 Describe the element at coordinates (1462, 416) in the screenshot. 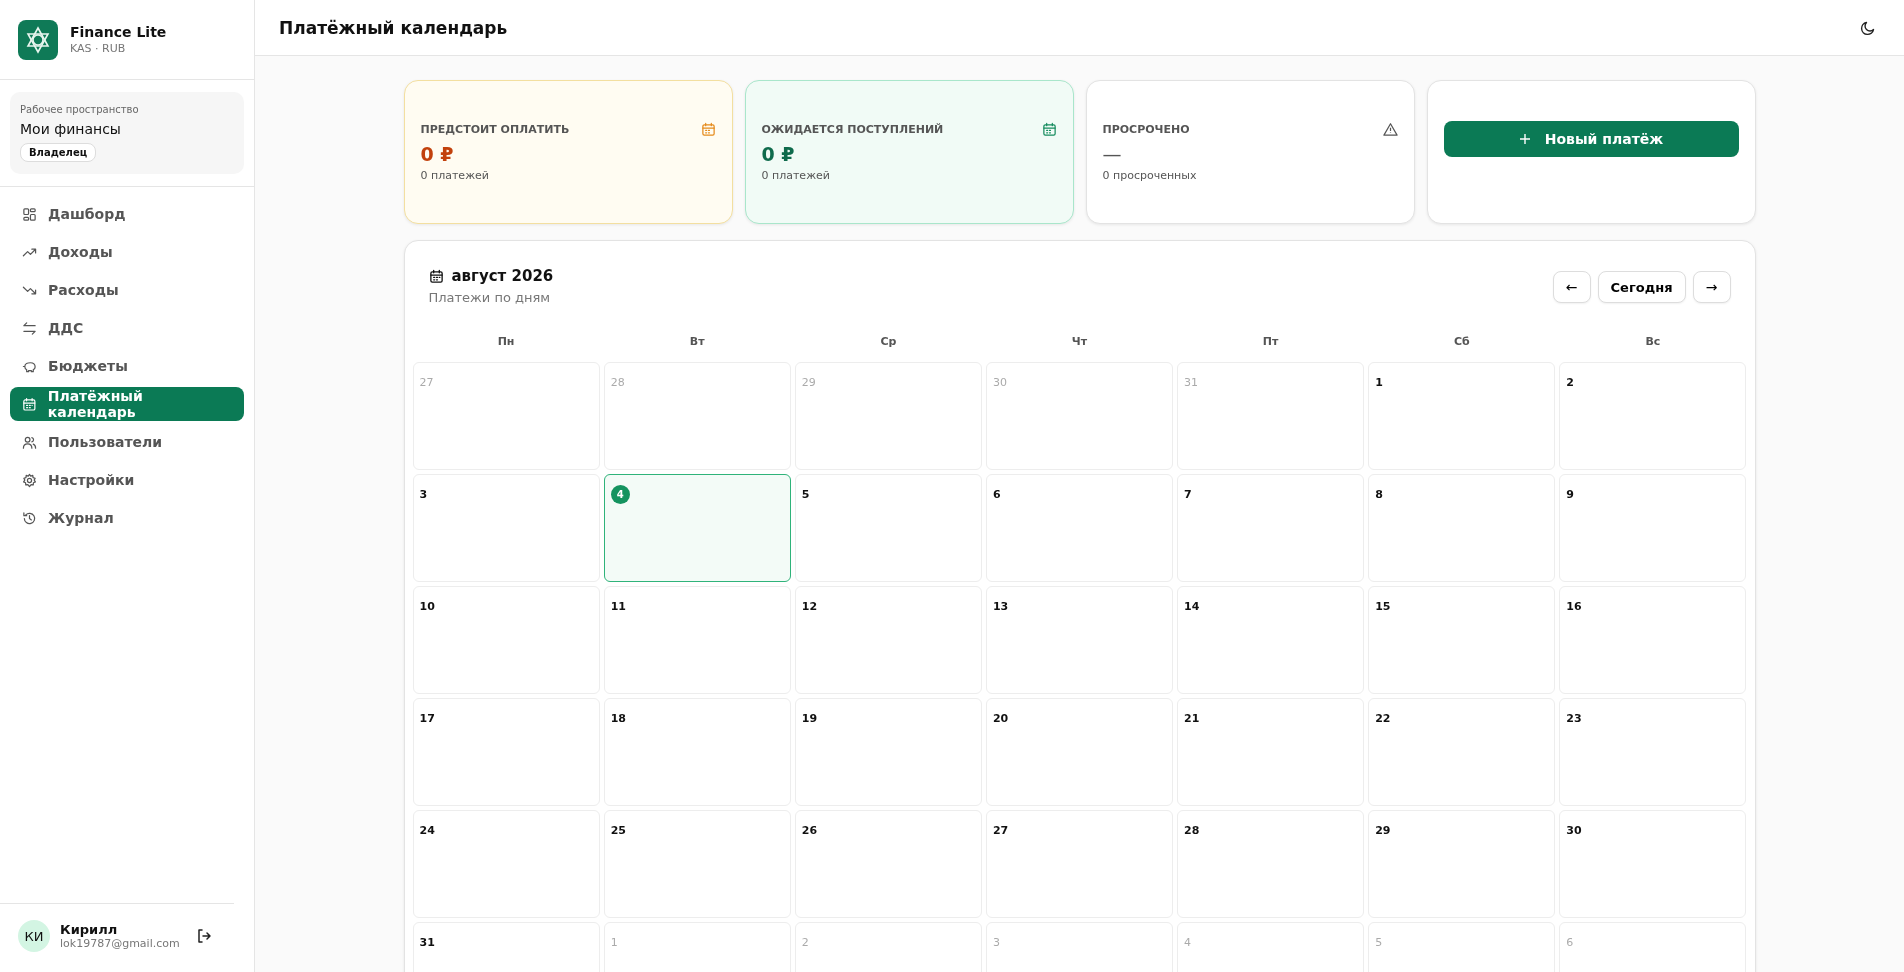

I see `day-cell: 1` at that location.